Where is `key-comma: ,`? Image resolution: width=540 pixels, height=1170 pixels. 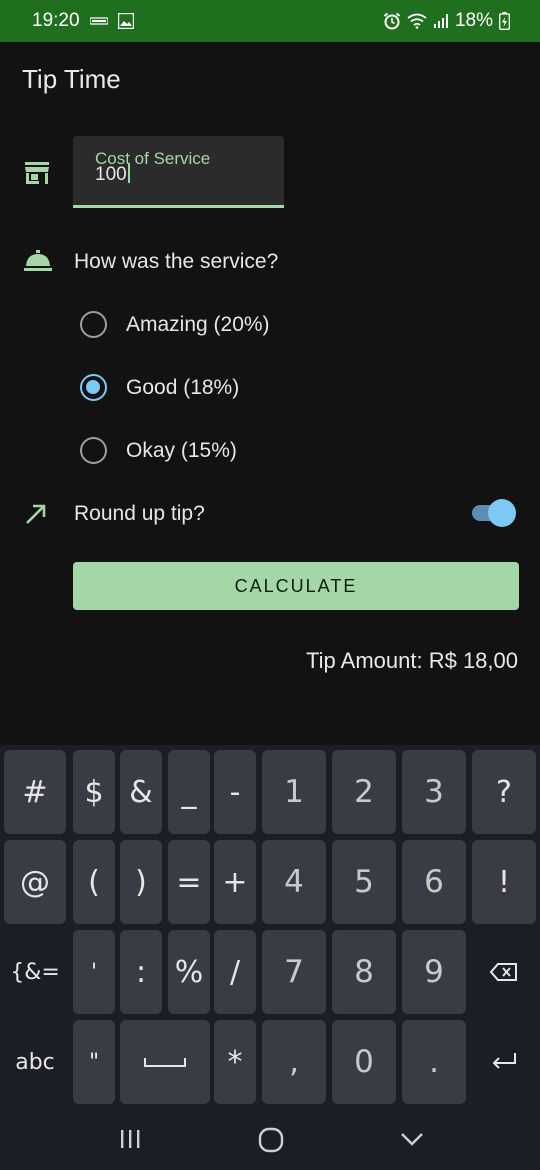 key-comma: , is located at coordinates (294, 1062).